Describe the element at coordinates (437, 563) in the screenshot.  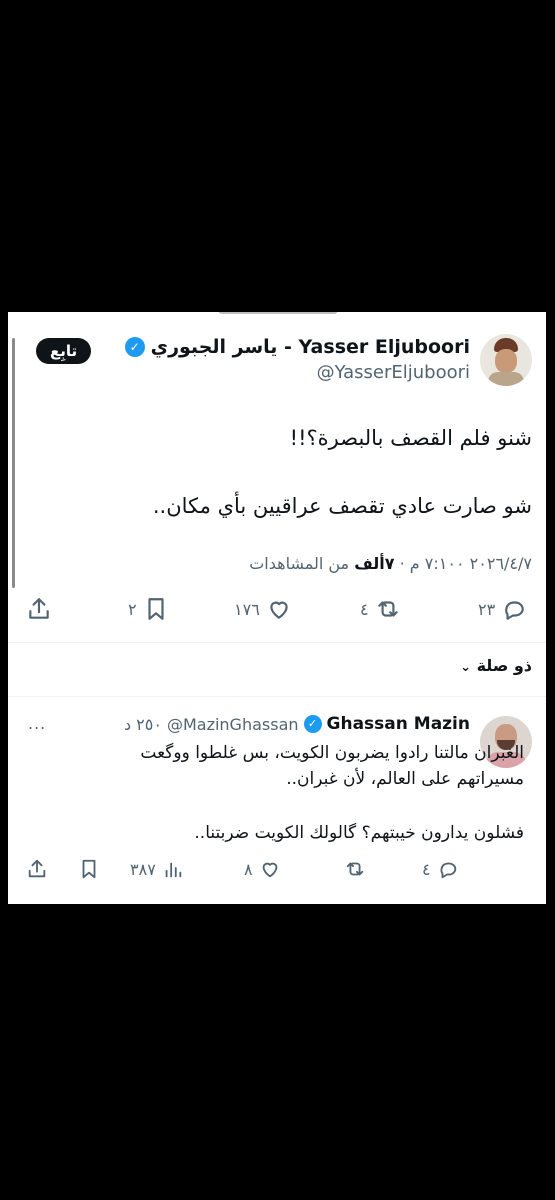
I see `tweet-time: ٧:١٠٠ م` at that location.